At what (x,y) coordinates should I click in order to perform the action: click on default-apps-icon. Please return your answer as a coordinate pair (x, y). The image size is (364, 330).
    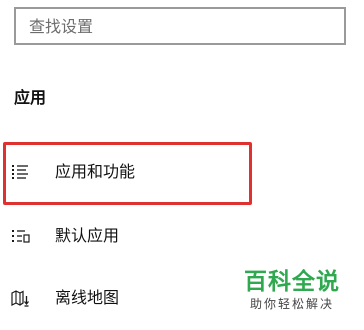
    Looking at the image, I should click on (20, 236).